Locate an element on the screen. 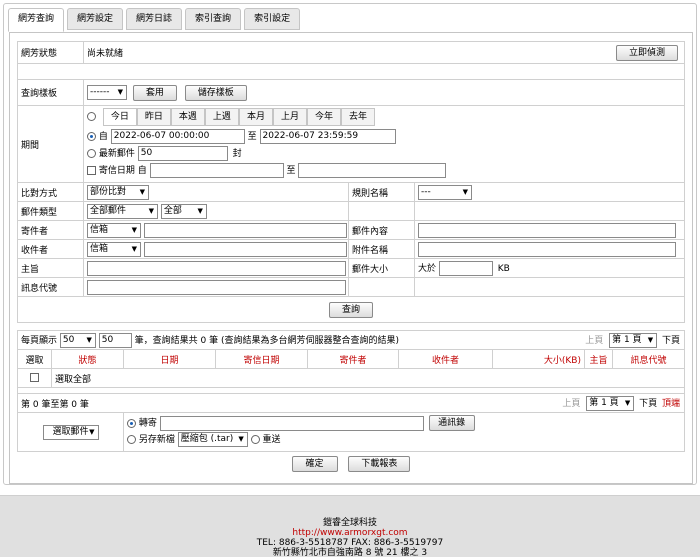  period-to-input: 2022-06-07 23:59:59 is located at coordinates (327, 136).